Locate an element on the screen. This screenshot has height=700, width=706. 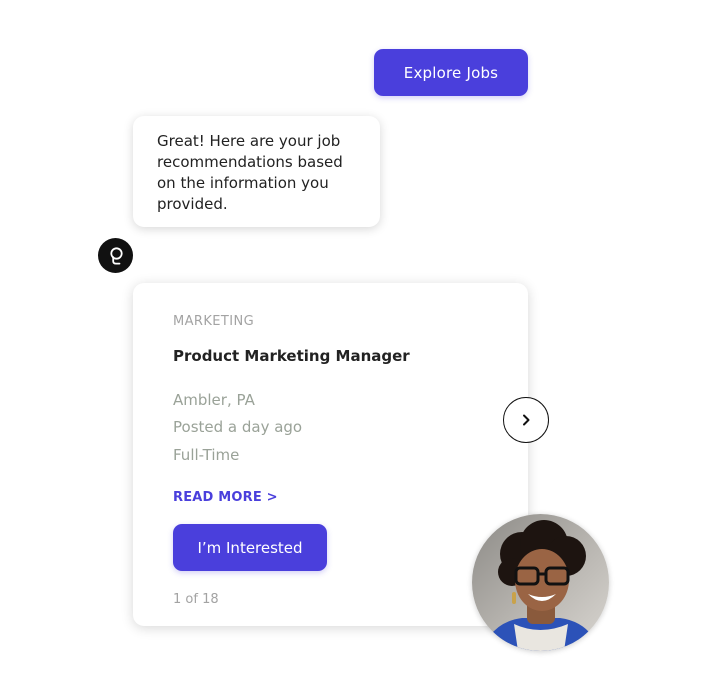
explore-jobs-label: Explore Jobs is located at coordinates (451, 72).